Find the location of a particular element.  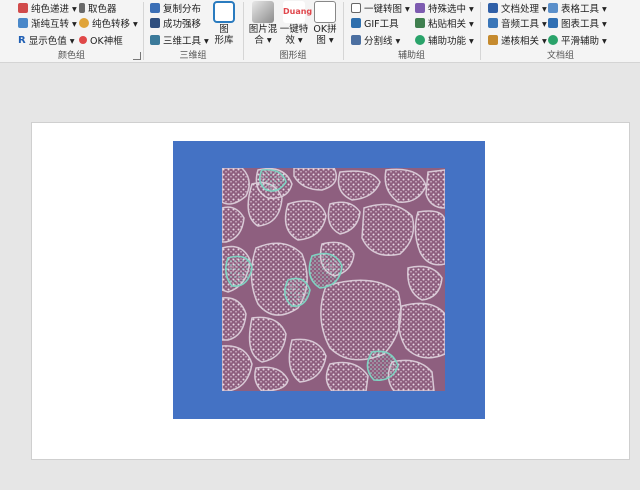

copy-distribute-label: 复制分布 is located at coordinates (182, 9).